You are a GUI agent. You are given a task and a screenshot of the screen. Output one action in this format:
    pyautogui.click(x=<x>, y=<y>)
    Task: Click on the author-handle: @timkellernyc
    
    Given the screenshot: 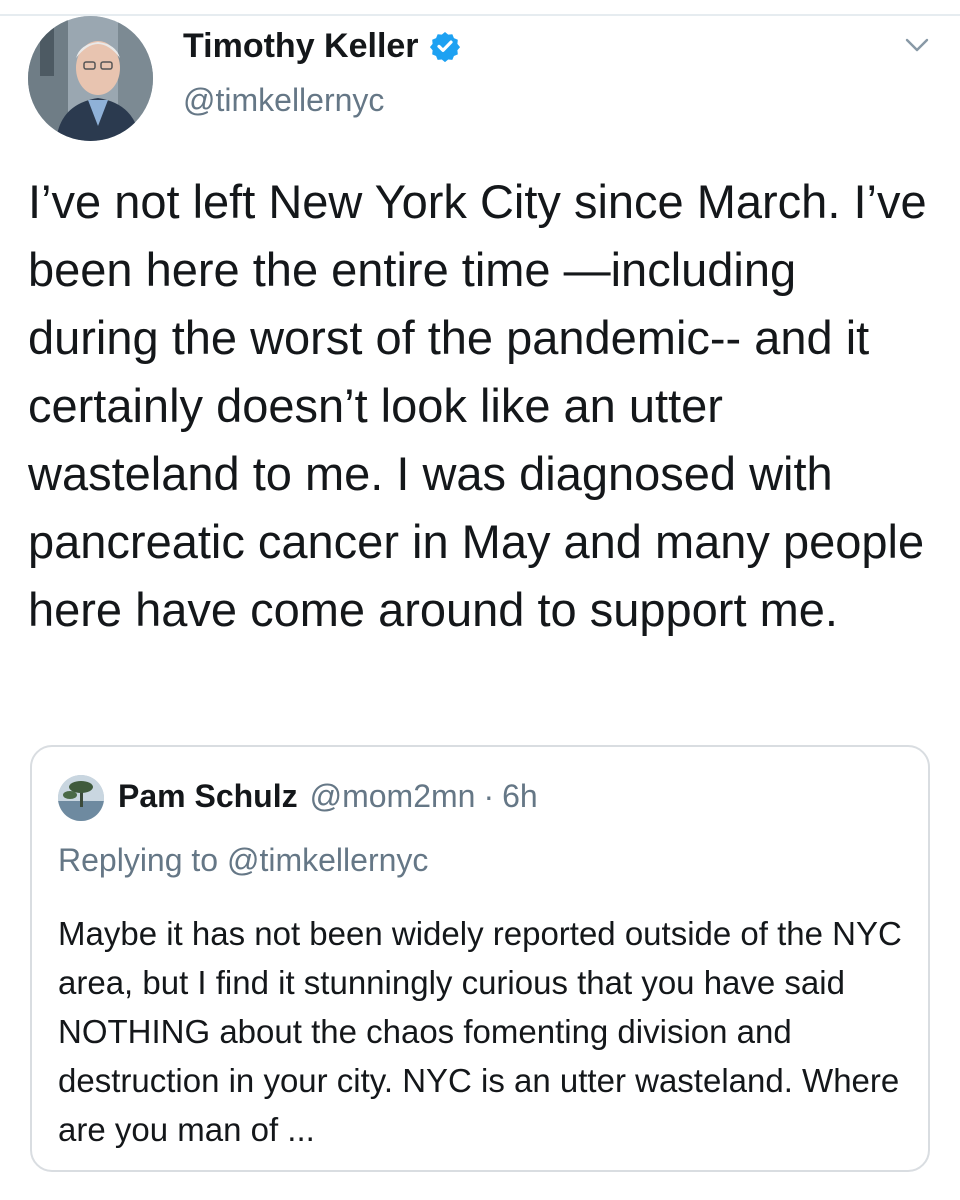 What is the action you would take?
    pyautogui.click(x=283, y=100)
    